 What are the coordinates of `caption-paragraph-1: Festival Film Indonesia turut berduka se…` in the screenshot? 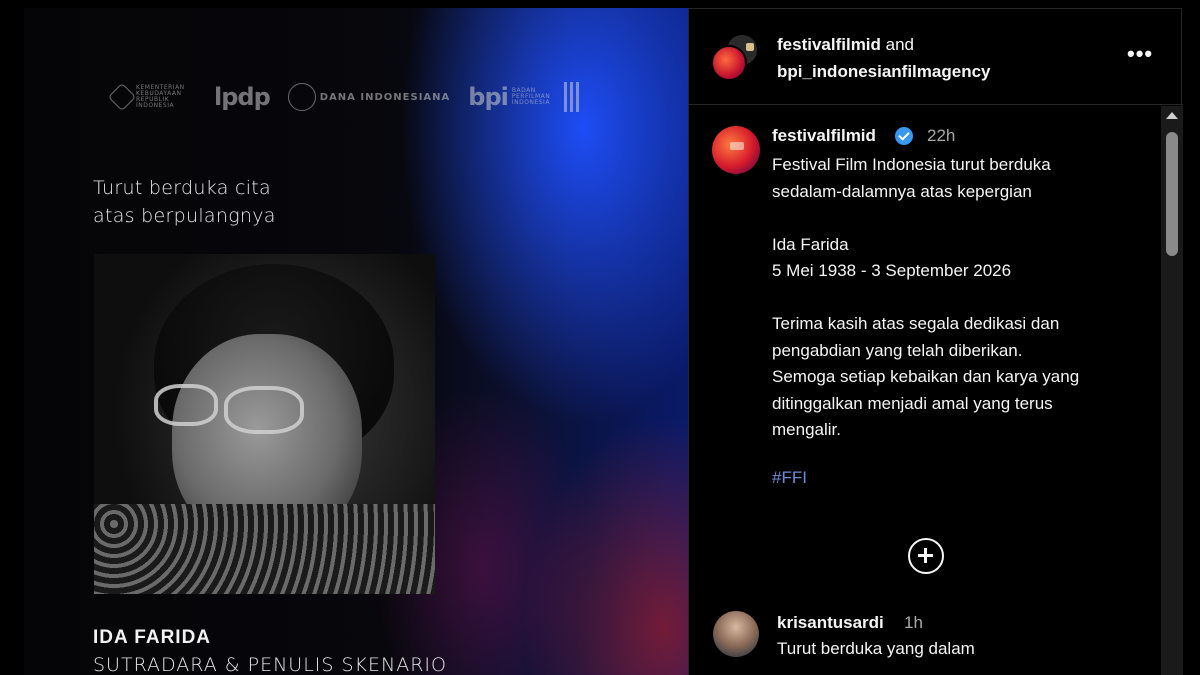 It's located at (911, 178).